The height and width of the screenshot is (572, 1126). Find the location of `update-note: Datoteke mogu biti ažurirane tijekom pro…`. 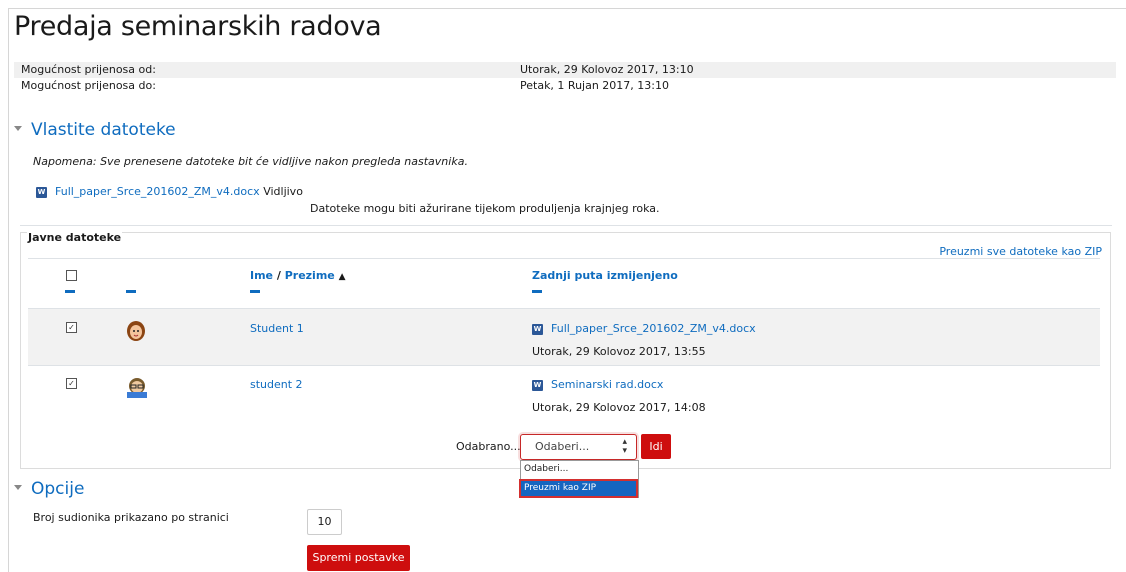

update-note: Datoteke mogu biti ažurirane tijekom pro… is located at coordinates (485, 208).